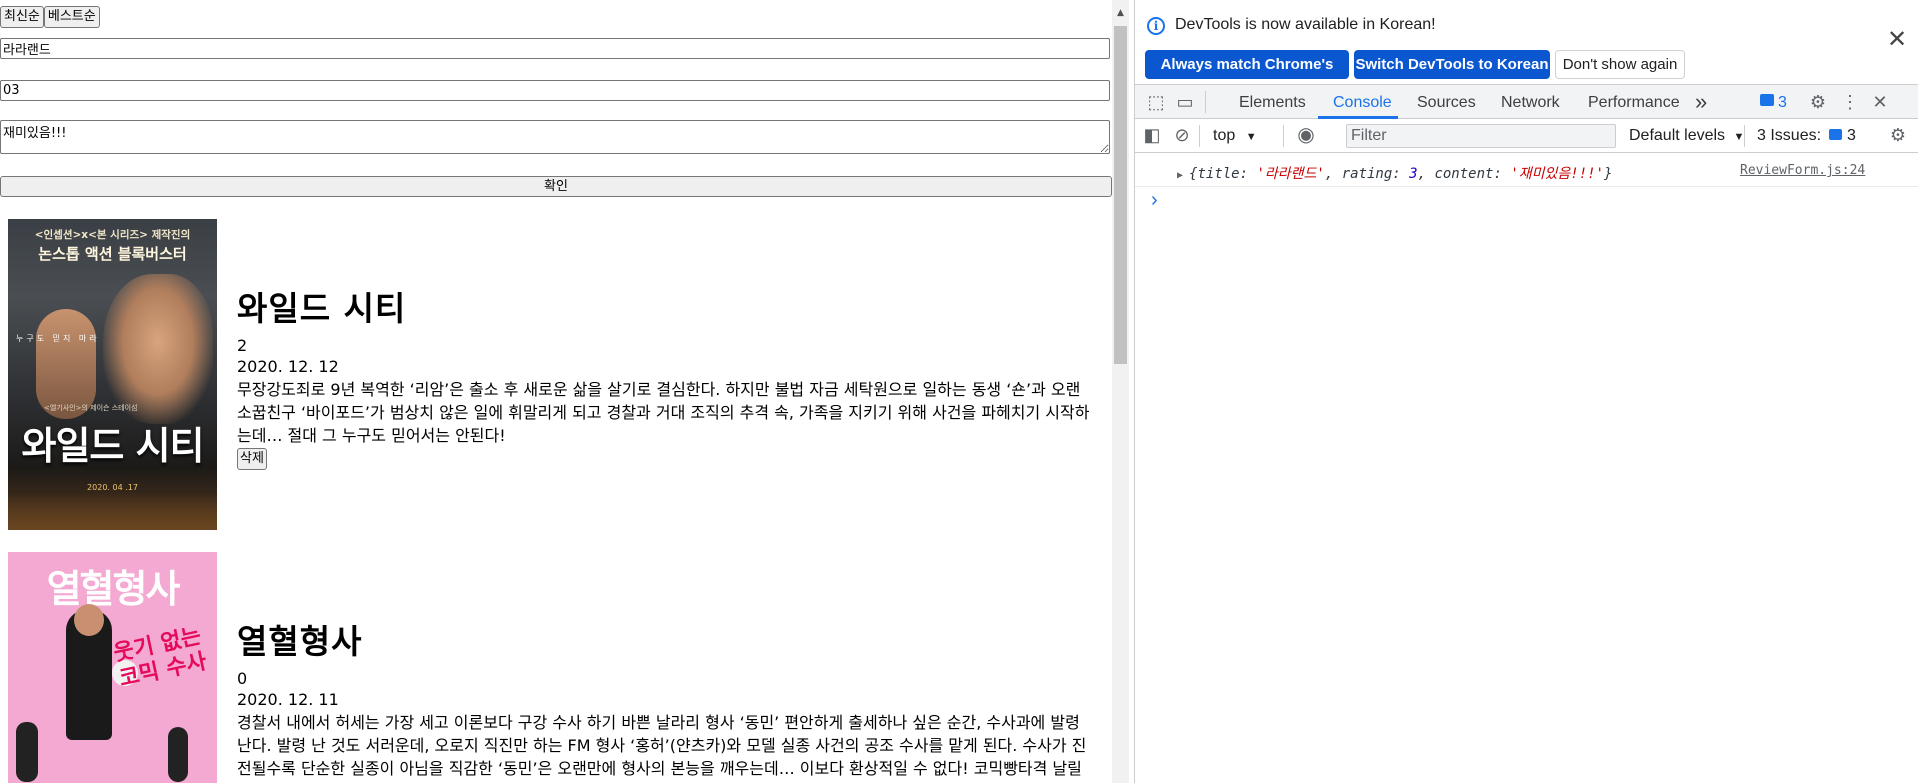 This screenshot has height=783, width=1918. Describe the element at coordinates (1464, 174) in the screenshot. I see `log-text: , content:` at that location.